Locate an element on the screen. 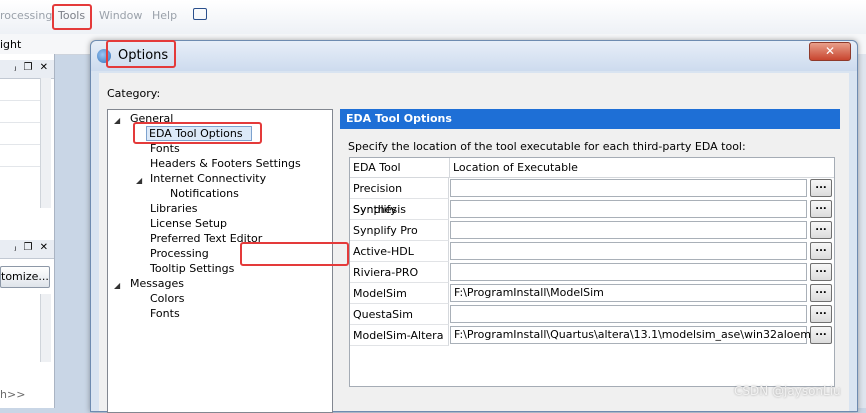  tree-item-headers-footers: Headers & Footers Settings is located at coordinates (225, 163).